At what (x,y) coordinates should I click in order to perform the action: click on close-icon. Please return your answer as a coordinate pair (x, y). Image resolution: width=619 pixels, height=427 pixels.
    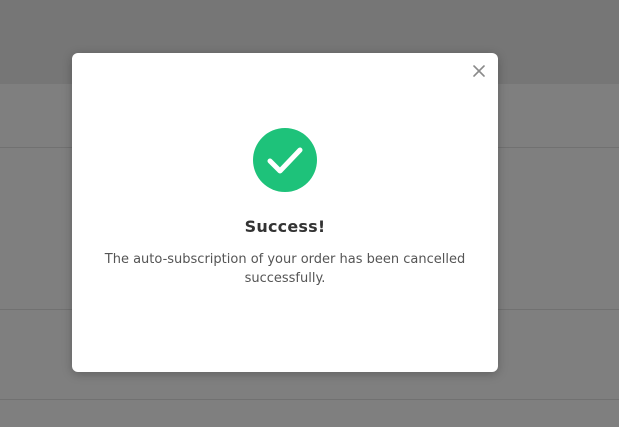
    Looking at the image, I should click on (479, 71).